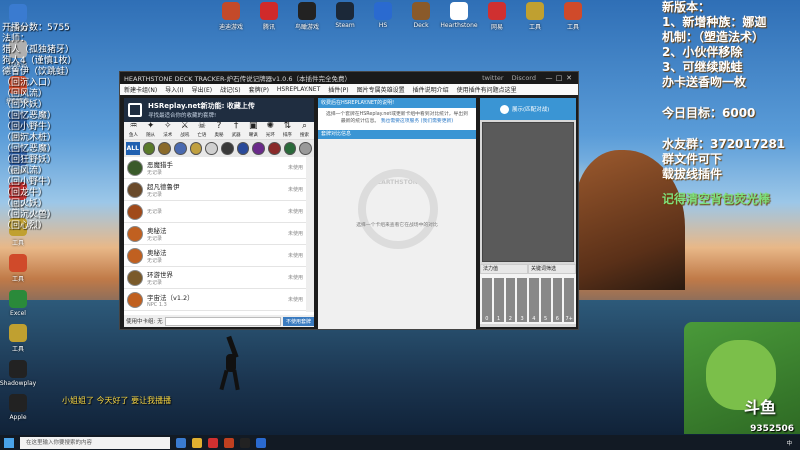 This screenshot has height=450, width=800. Describe the element at coordinates (498, 300) in the screenshot. I see `mana-column: 1` at that location.